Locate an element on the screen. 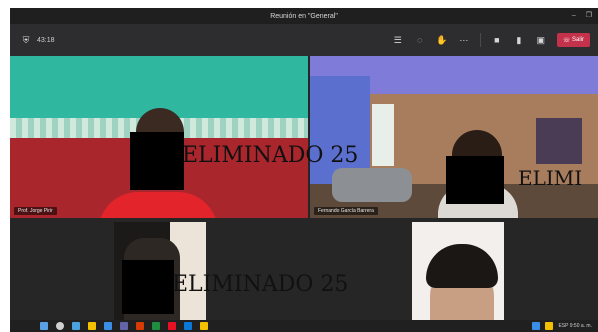 The width and height of the screenshot is (598, 332). toolbar-divider is located at coordinates (480, 40).